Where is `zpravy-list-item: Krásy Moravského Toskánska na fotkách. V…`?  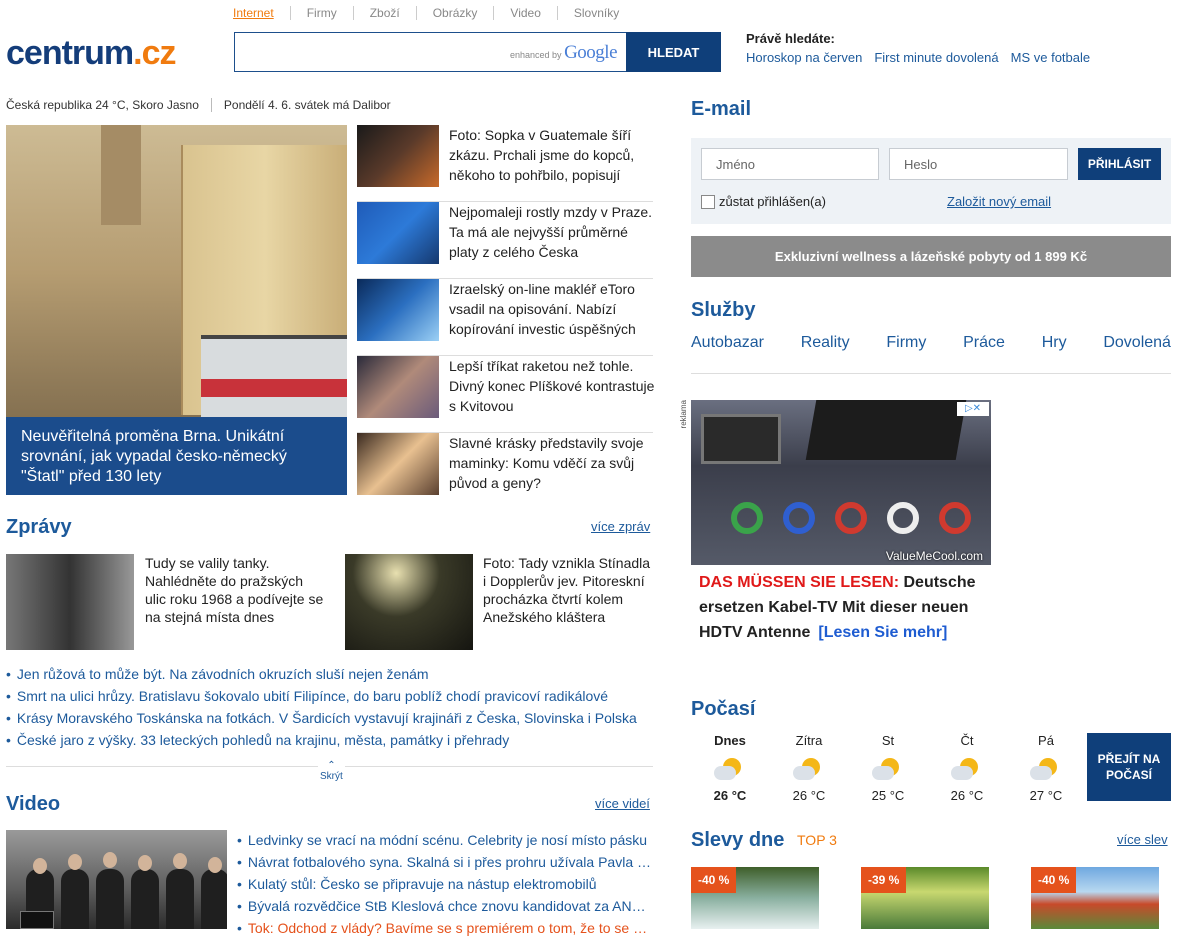
zpravy-list-item: Krásy Moravského Toskánska na fotkách. V… is located at coordinates (329, 718).